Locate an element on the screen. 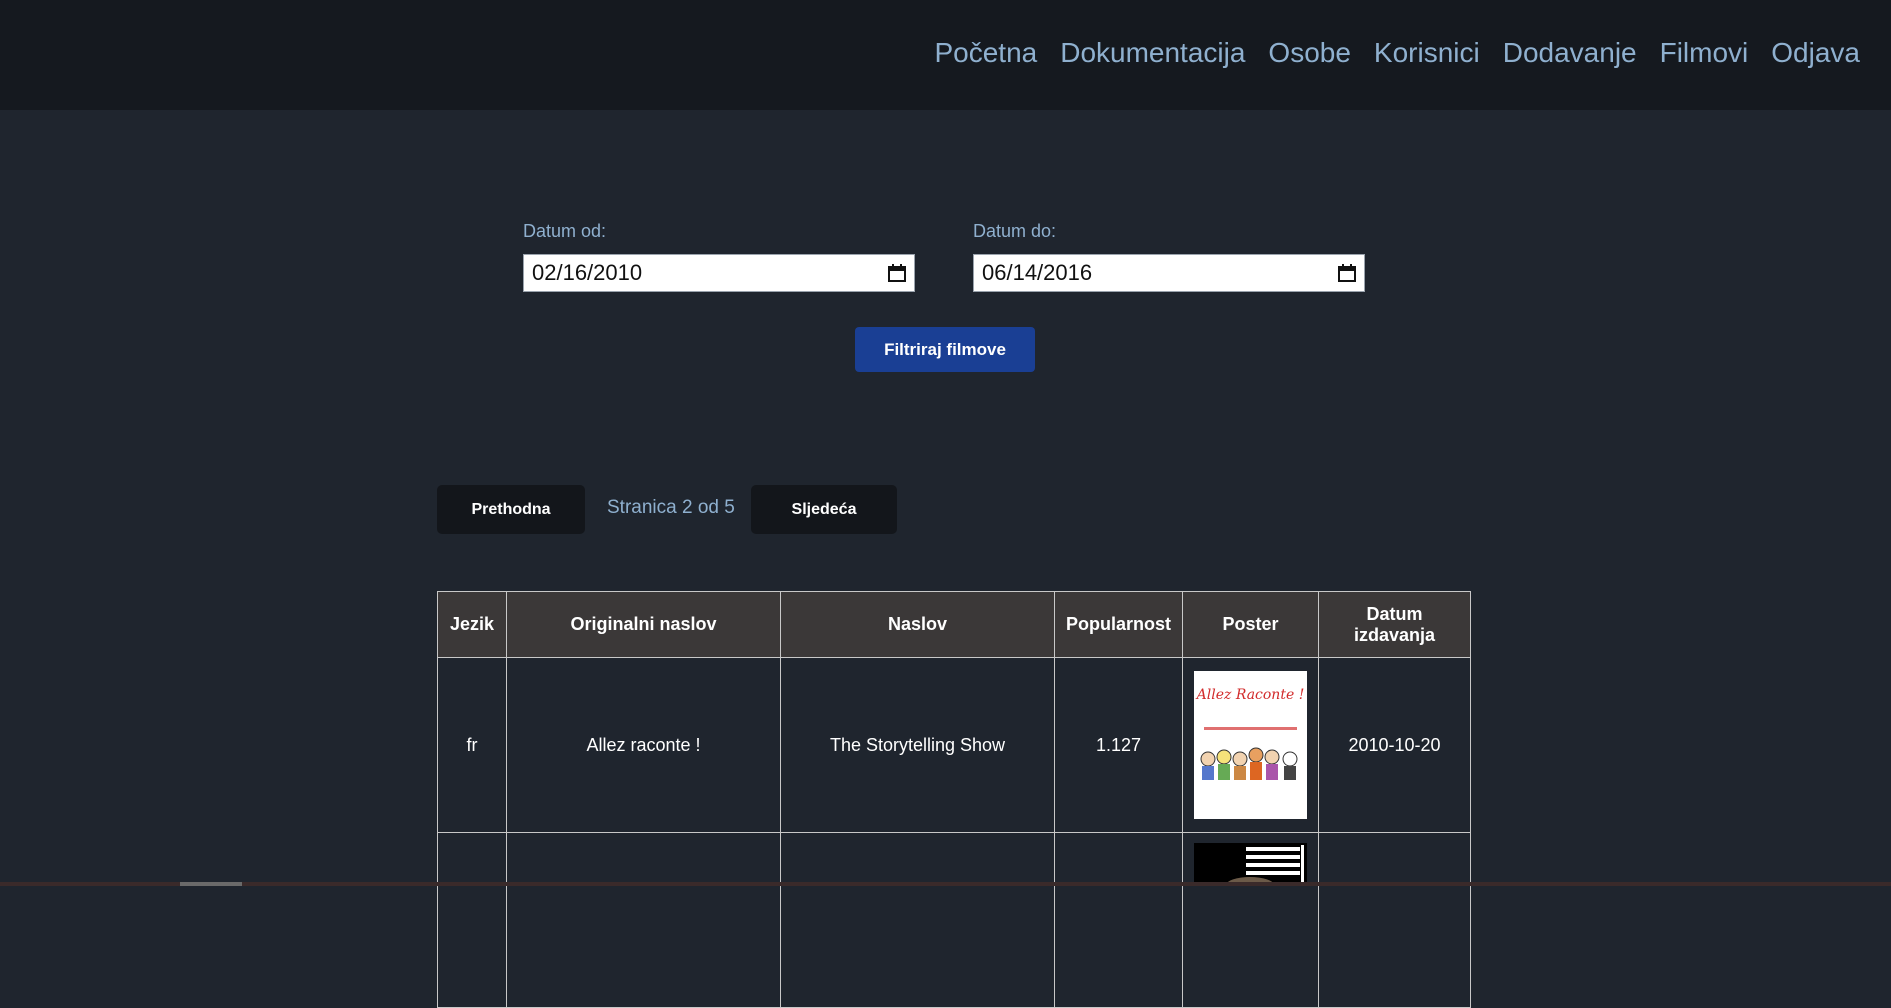 This screenshot has height=1008, width=1891. cell-popularity: 1.127 is located at coordinates (1118, 745).